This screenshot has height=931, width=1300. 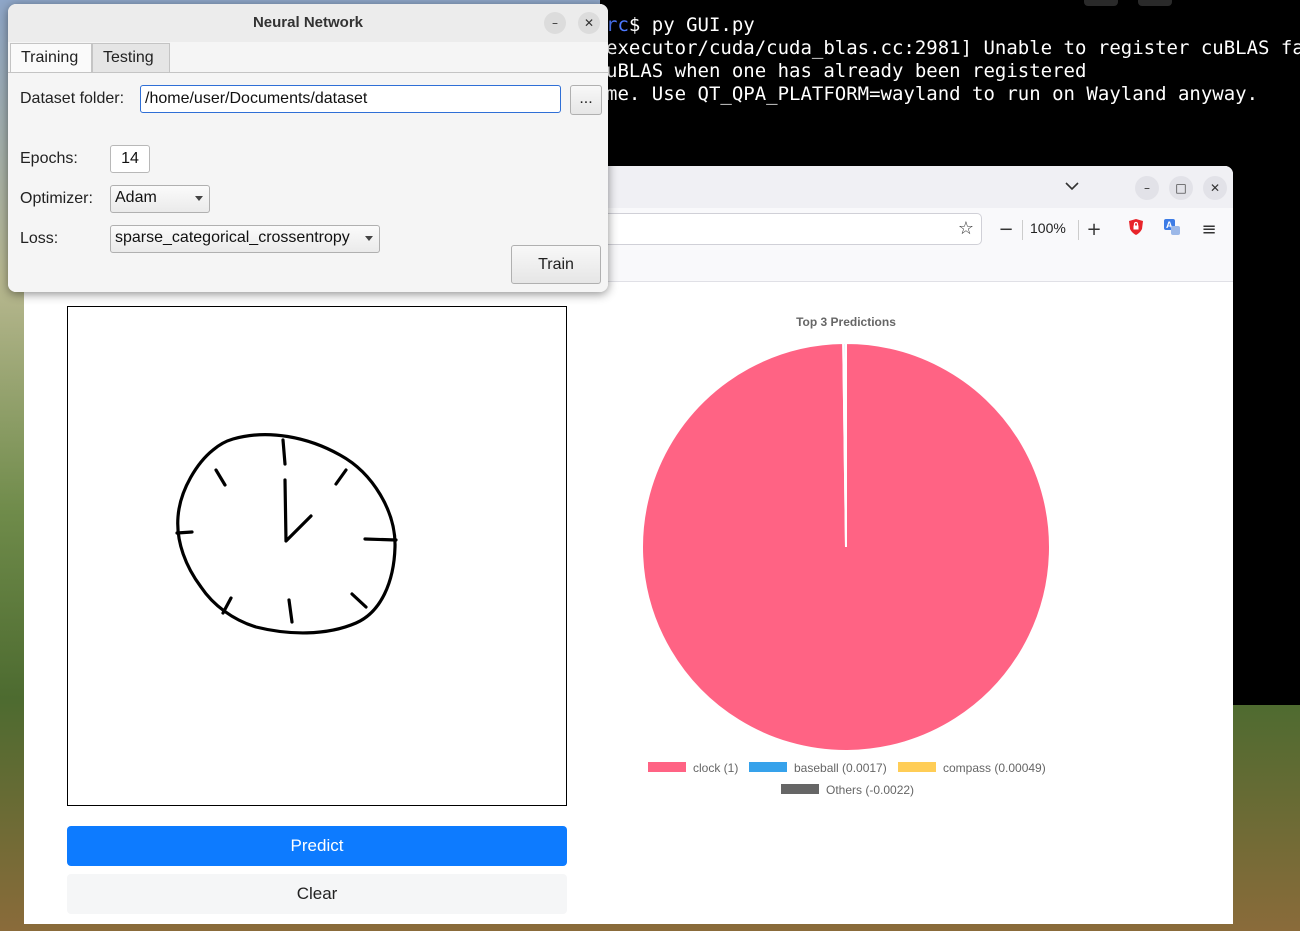 What do you see at coordinates (130, 159) in the screenshot?
I see `epochs-spinbox` at bounding box center [130, 159].